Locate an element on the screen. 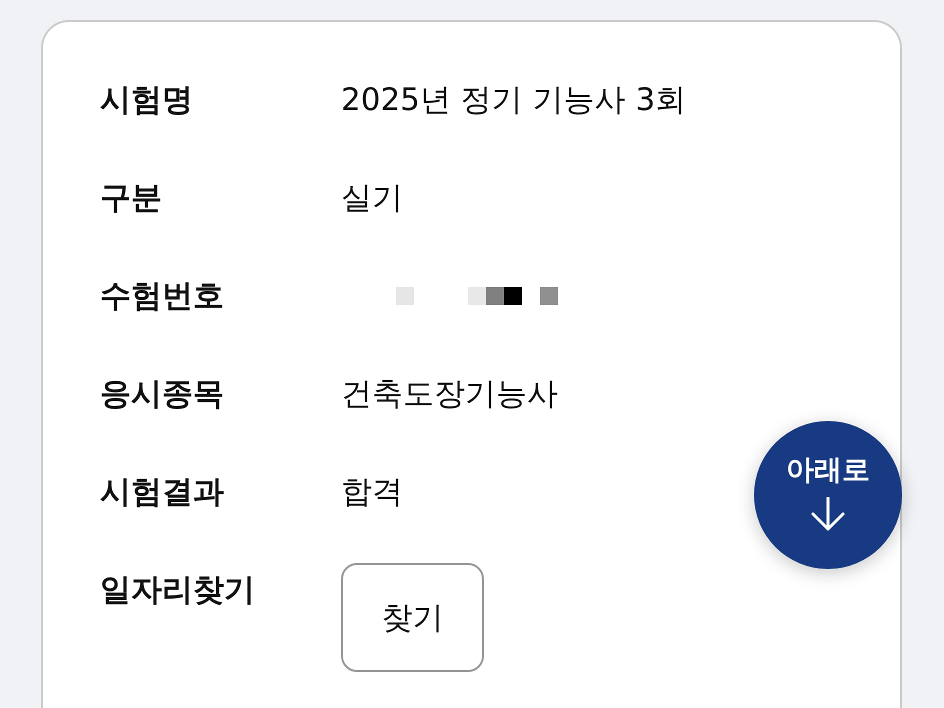 This screenshot has width=944, height=708. field-label: 시험명 is located at coordinates (147, 100).